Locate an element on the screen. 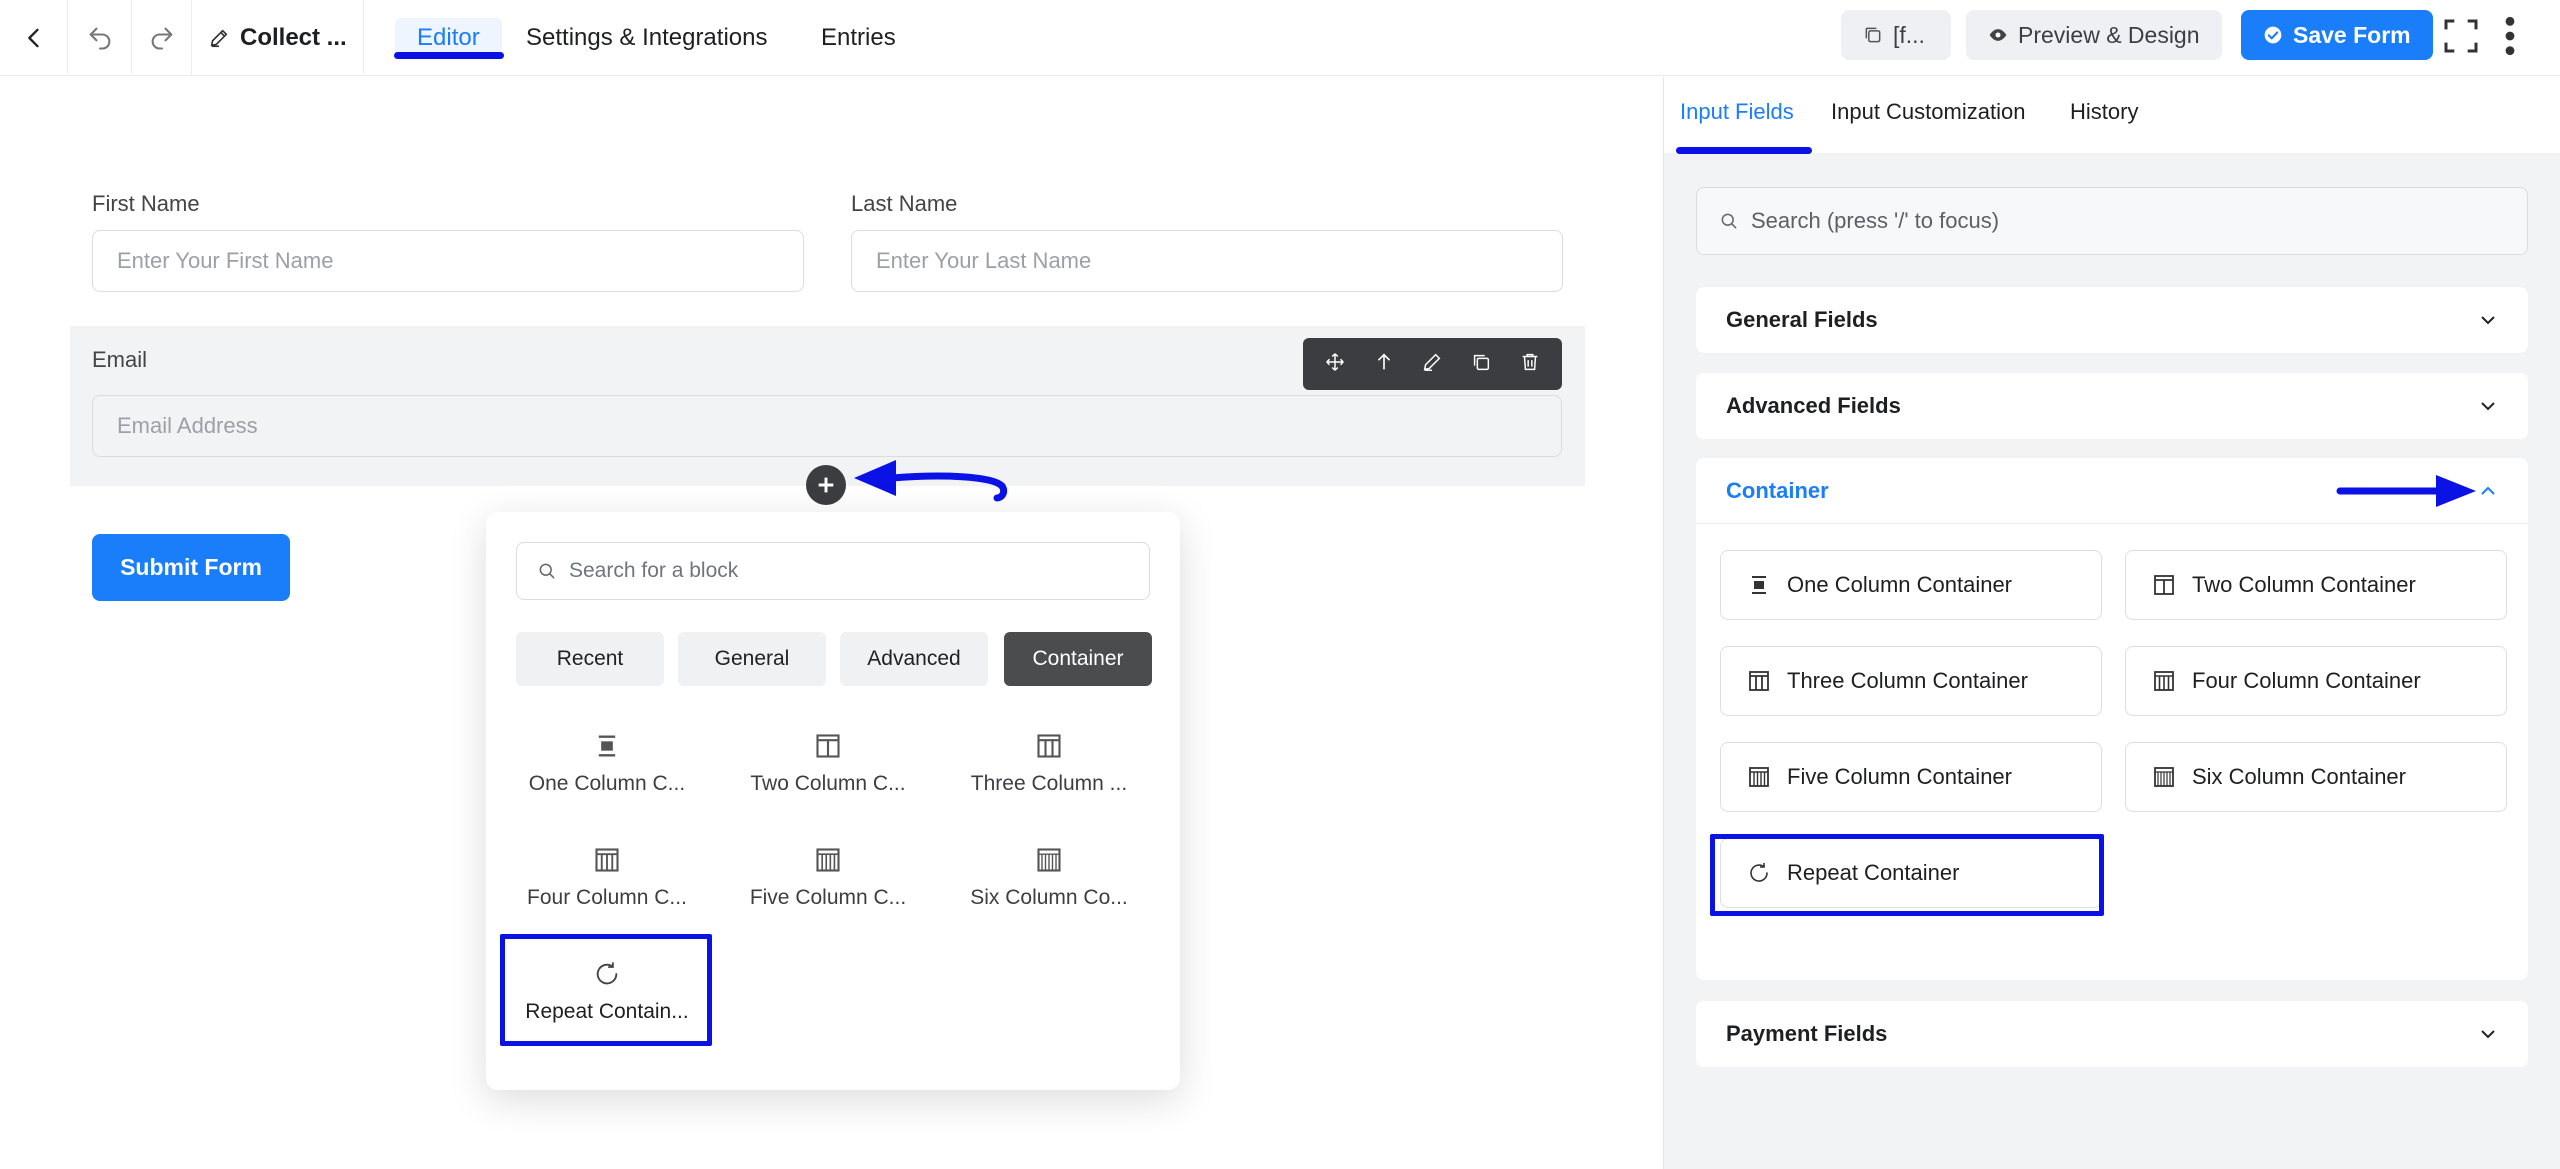 The width and height of the screenshot is (2560, 1169). field-search-input: Search (press '/' to focus) is located at coordinates (2112, 221).